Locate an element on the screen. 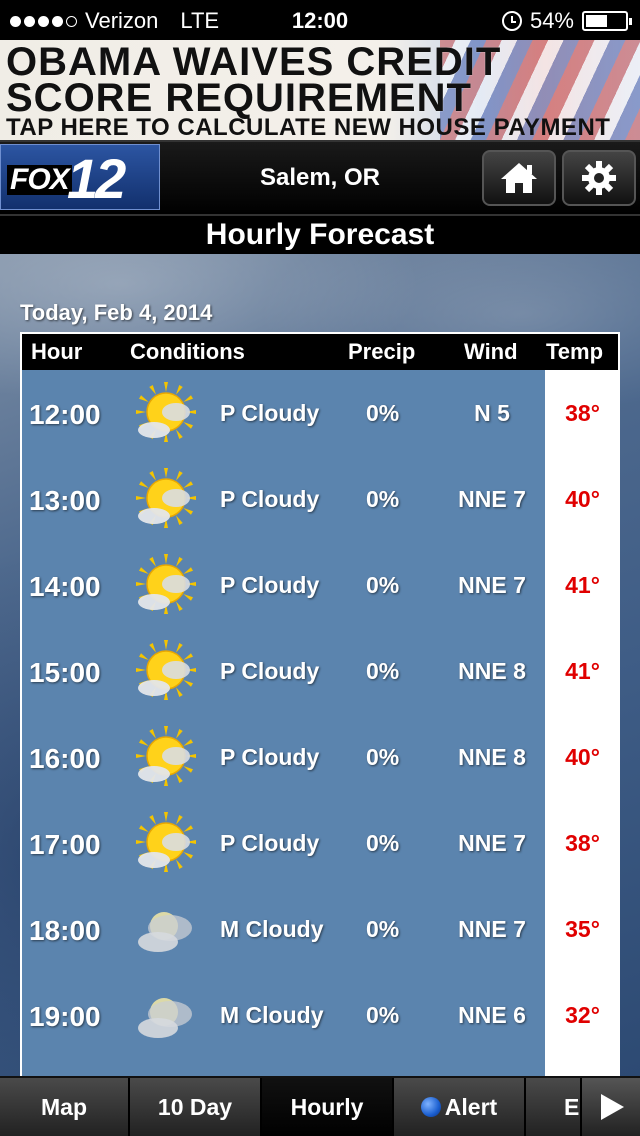 This screenshot has width=640, height=1136. home-icon is located at coordinates (519, 178).